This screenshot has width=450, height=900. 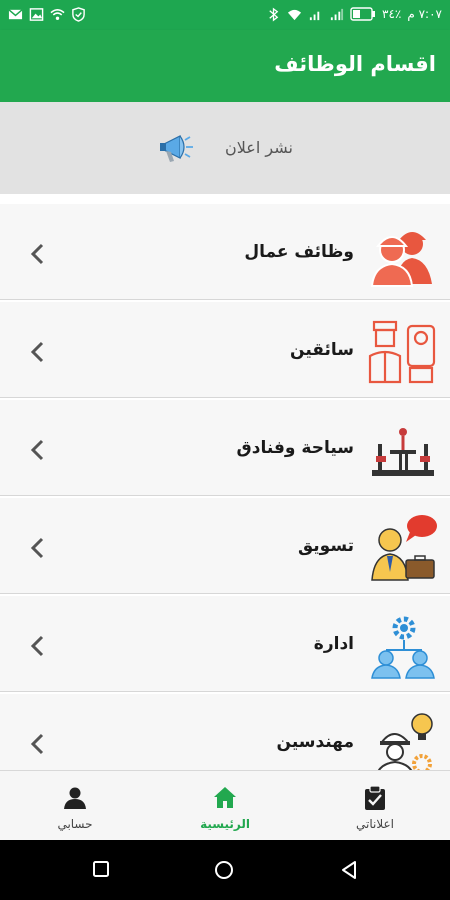 I want to click on megaphone-icon, so click(x=176, y=148).